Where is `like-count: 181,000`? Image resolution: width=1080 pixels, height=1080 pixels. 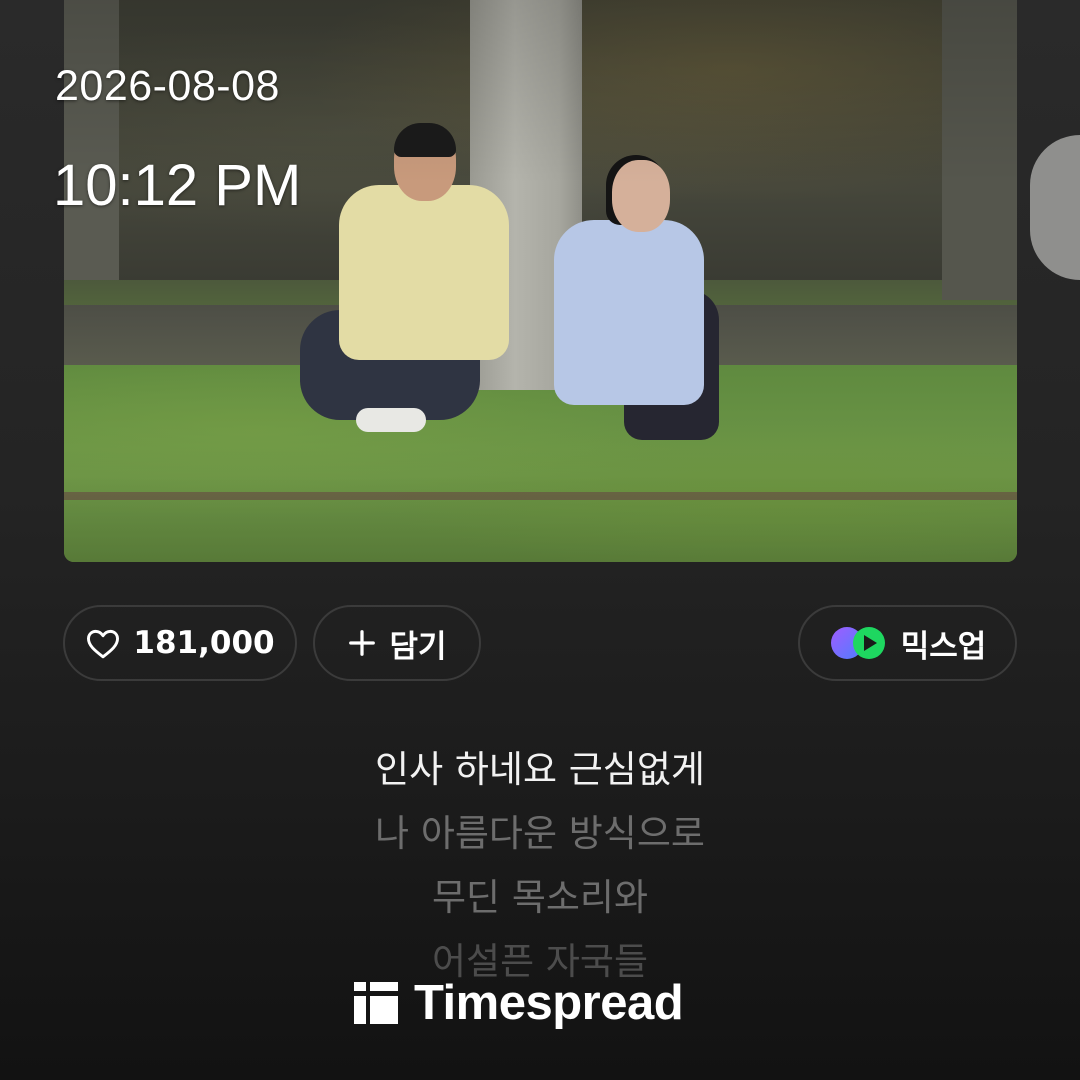
like-count: 181,000 is located at coordinates (204, 643).